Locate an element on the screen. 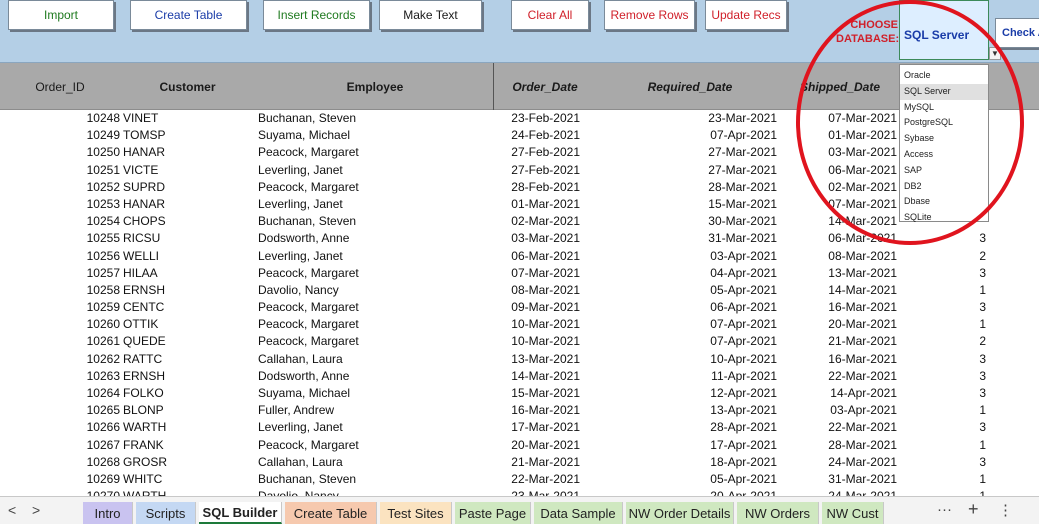  create-table-button: Create Table is located at coordinates (188, 15).